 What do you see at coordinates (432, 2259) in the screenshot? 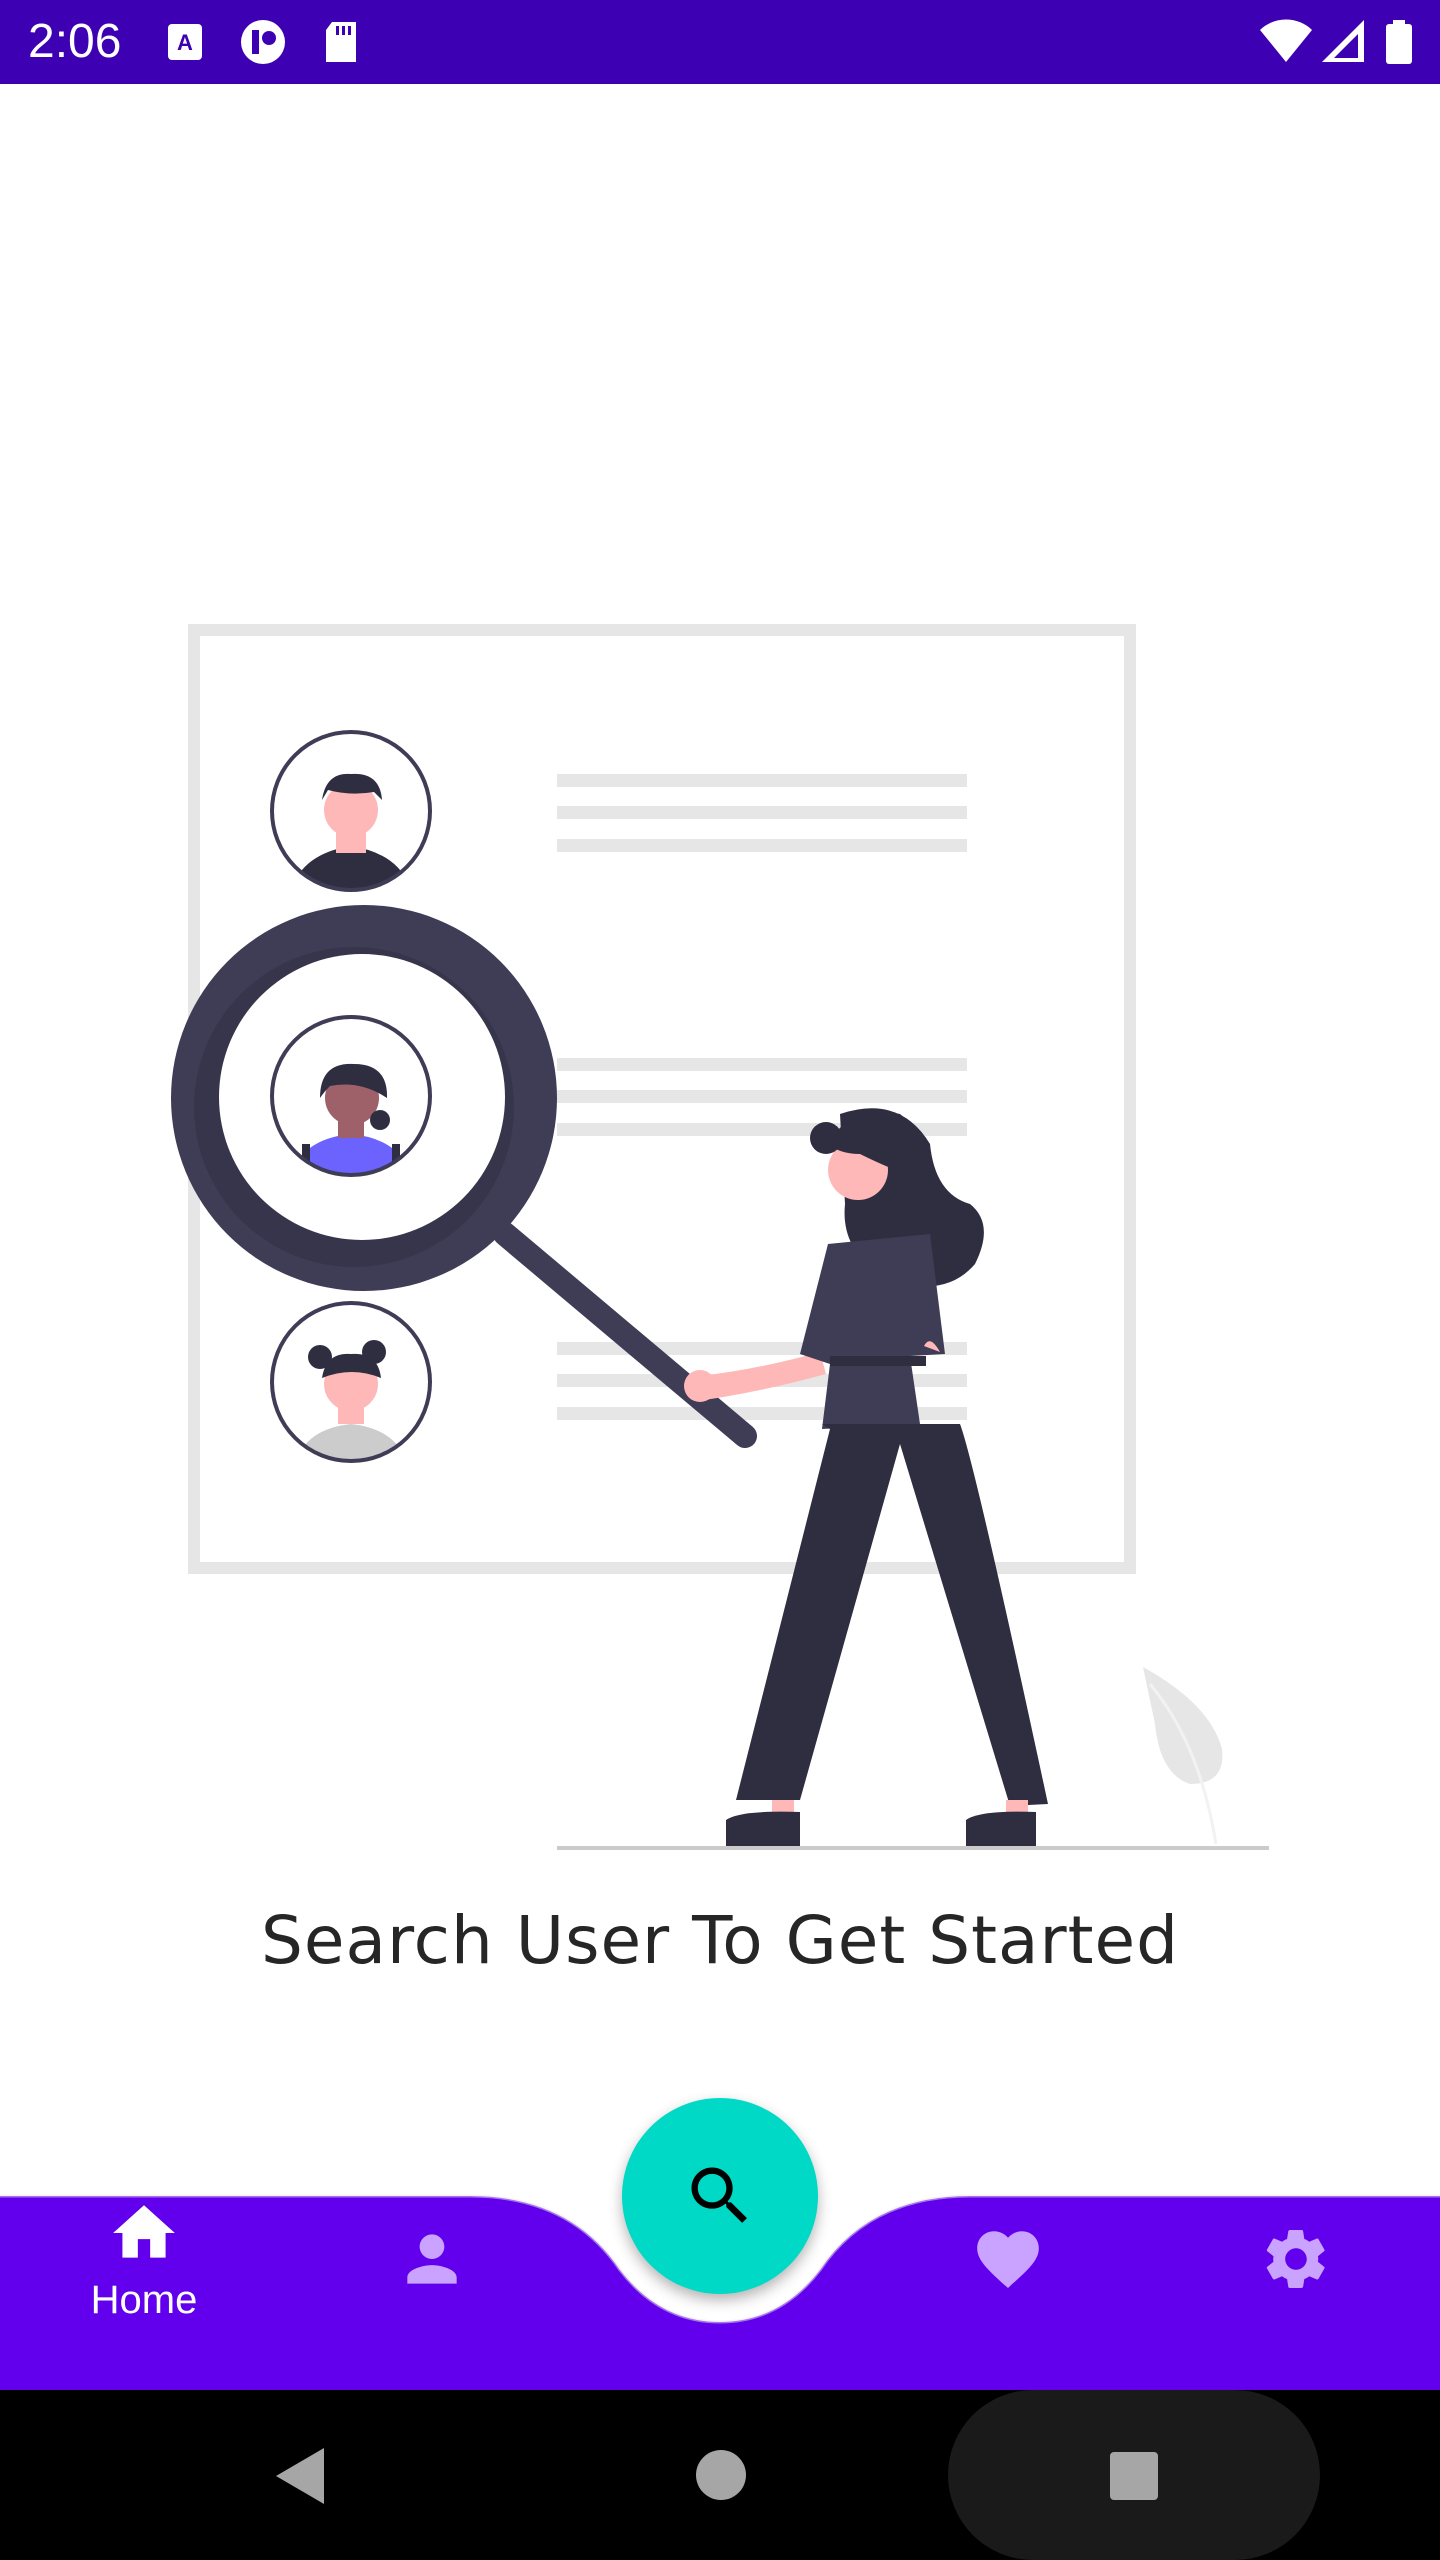
I see `person-icon` at bounding box center [432, 2259].